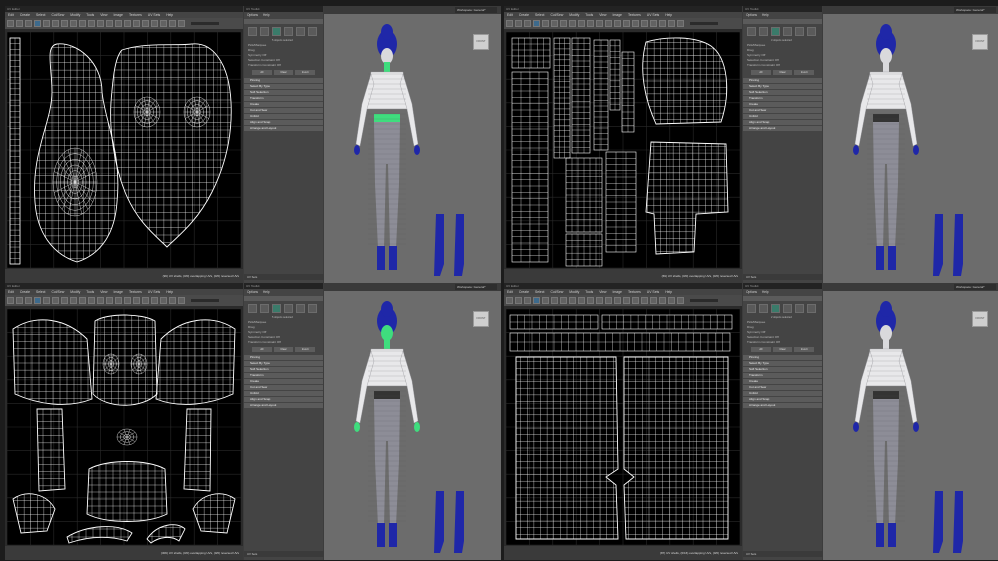  I want to click on menu-item: Select, so click(539, 292).